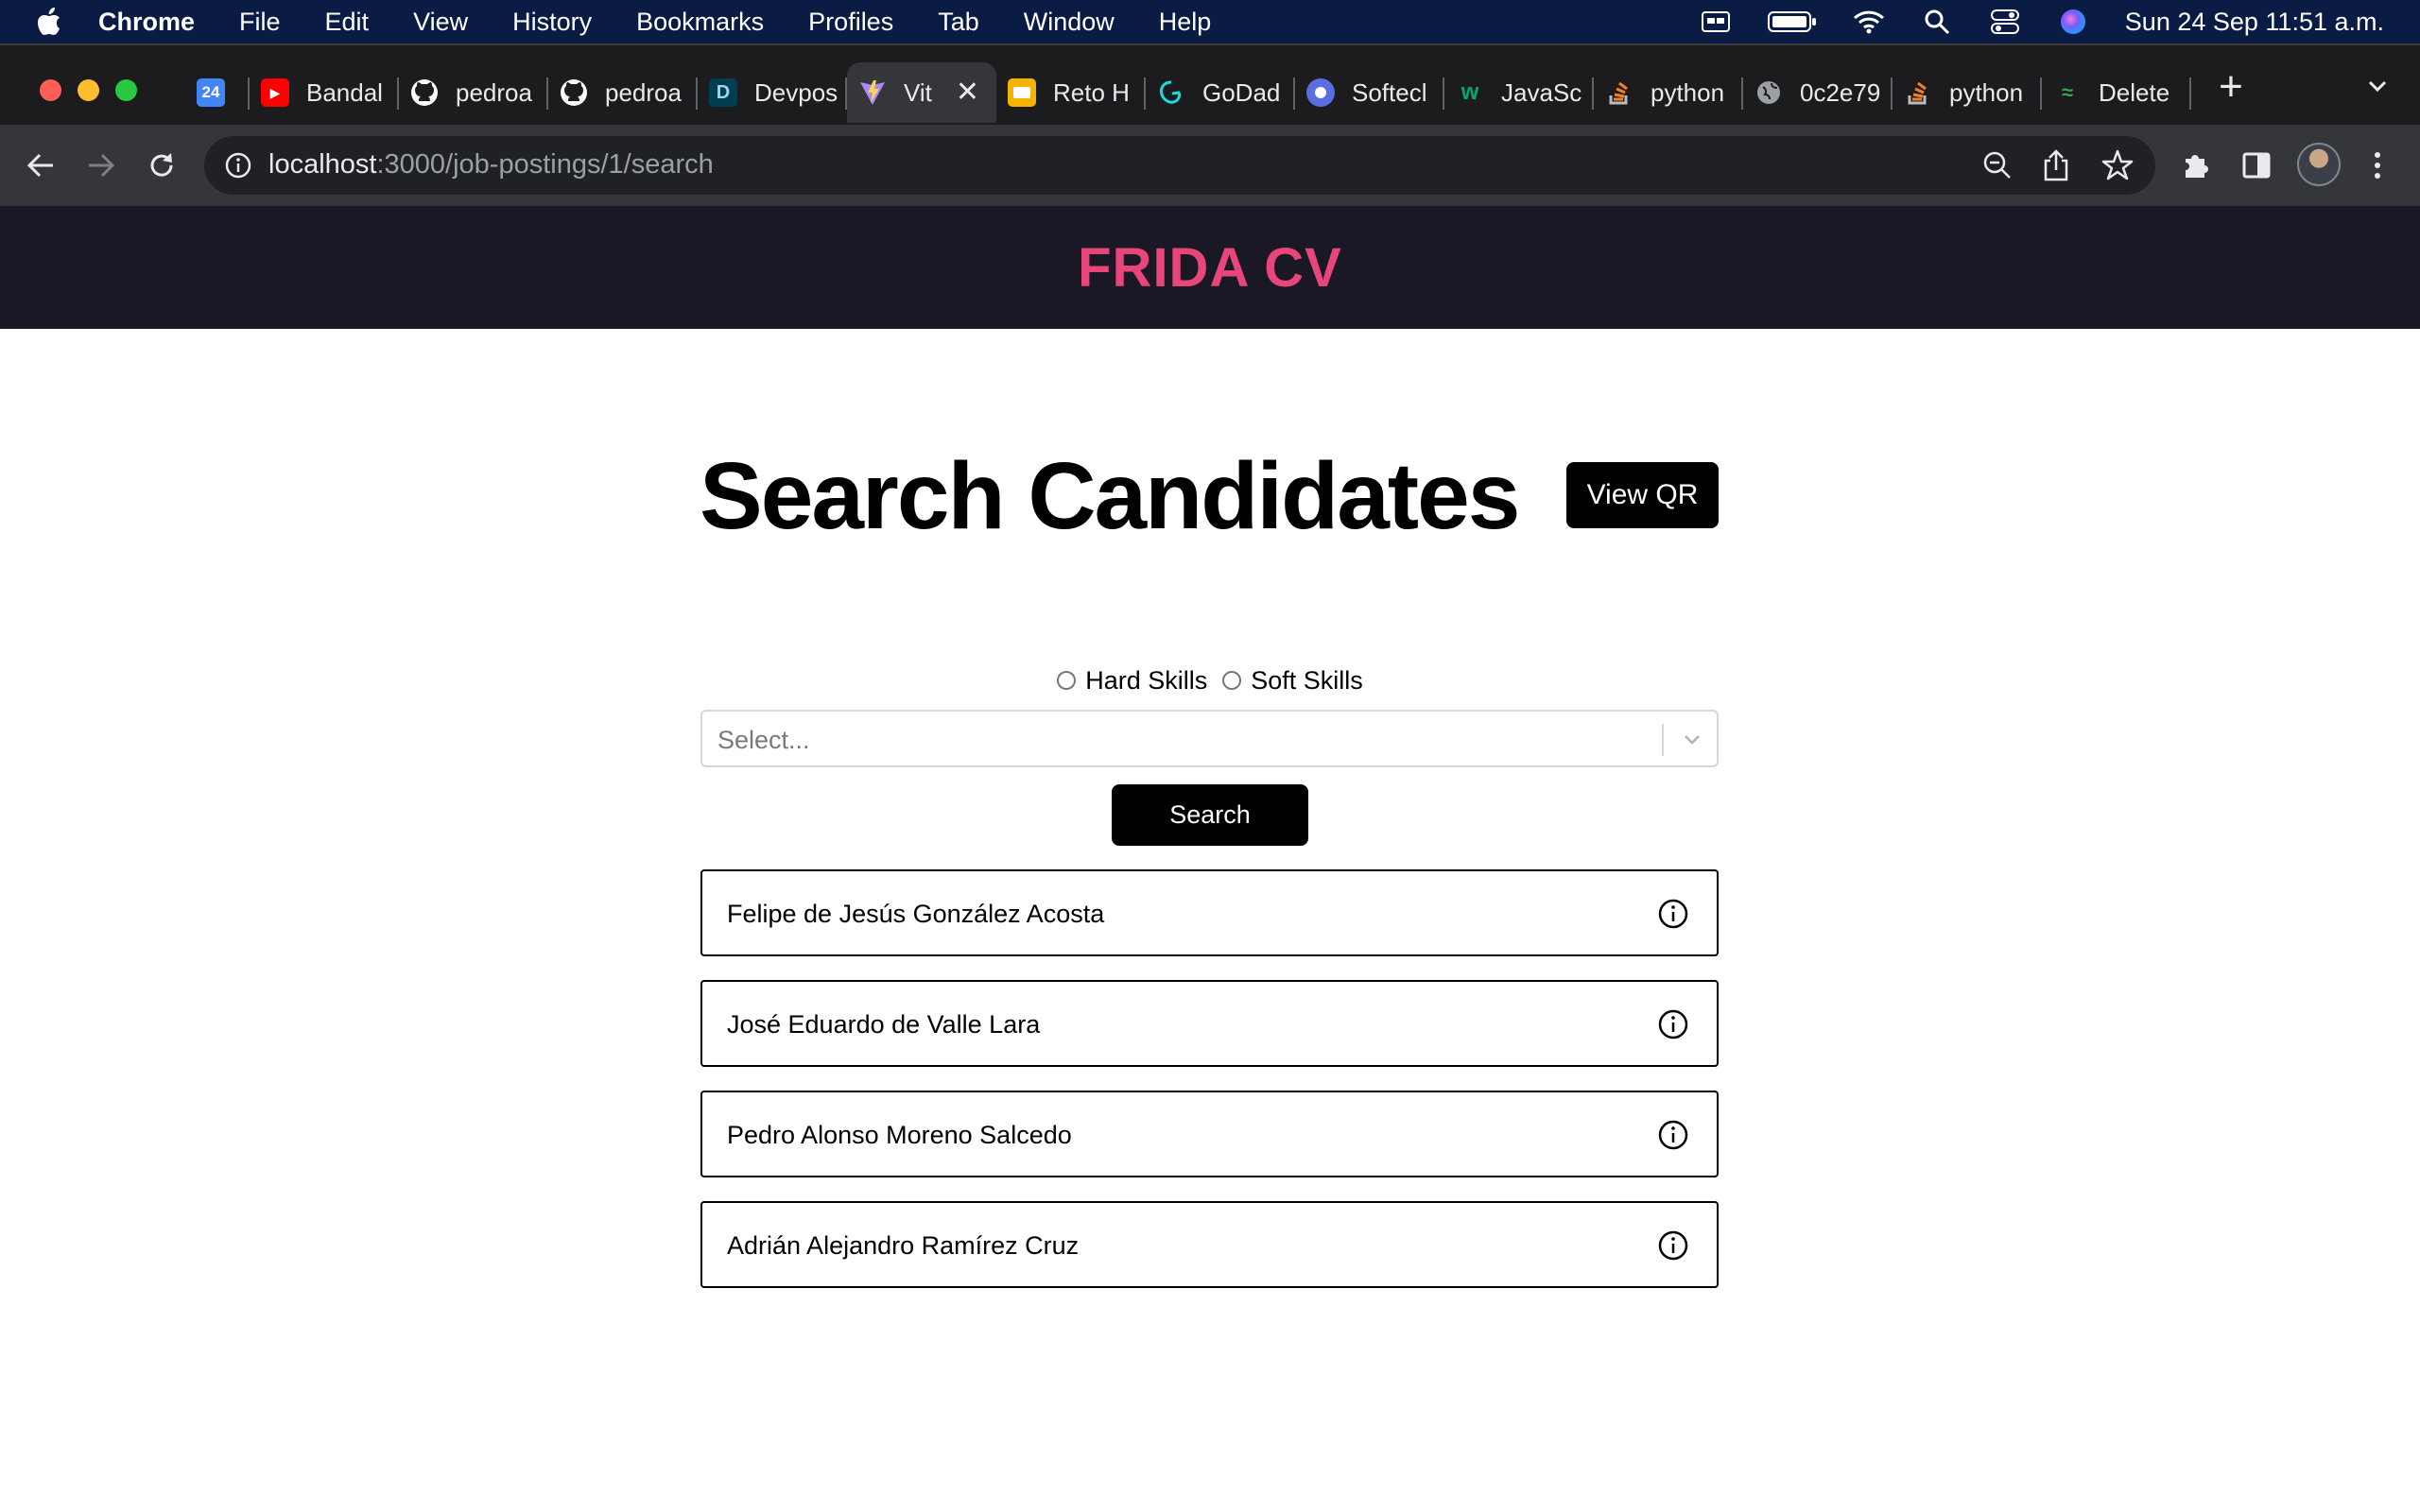 The width and height of the screenshot is (2420, 1512). I want to click on youtube-icon: ▶, so click(275, 92).